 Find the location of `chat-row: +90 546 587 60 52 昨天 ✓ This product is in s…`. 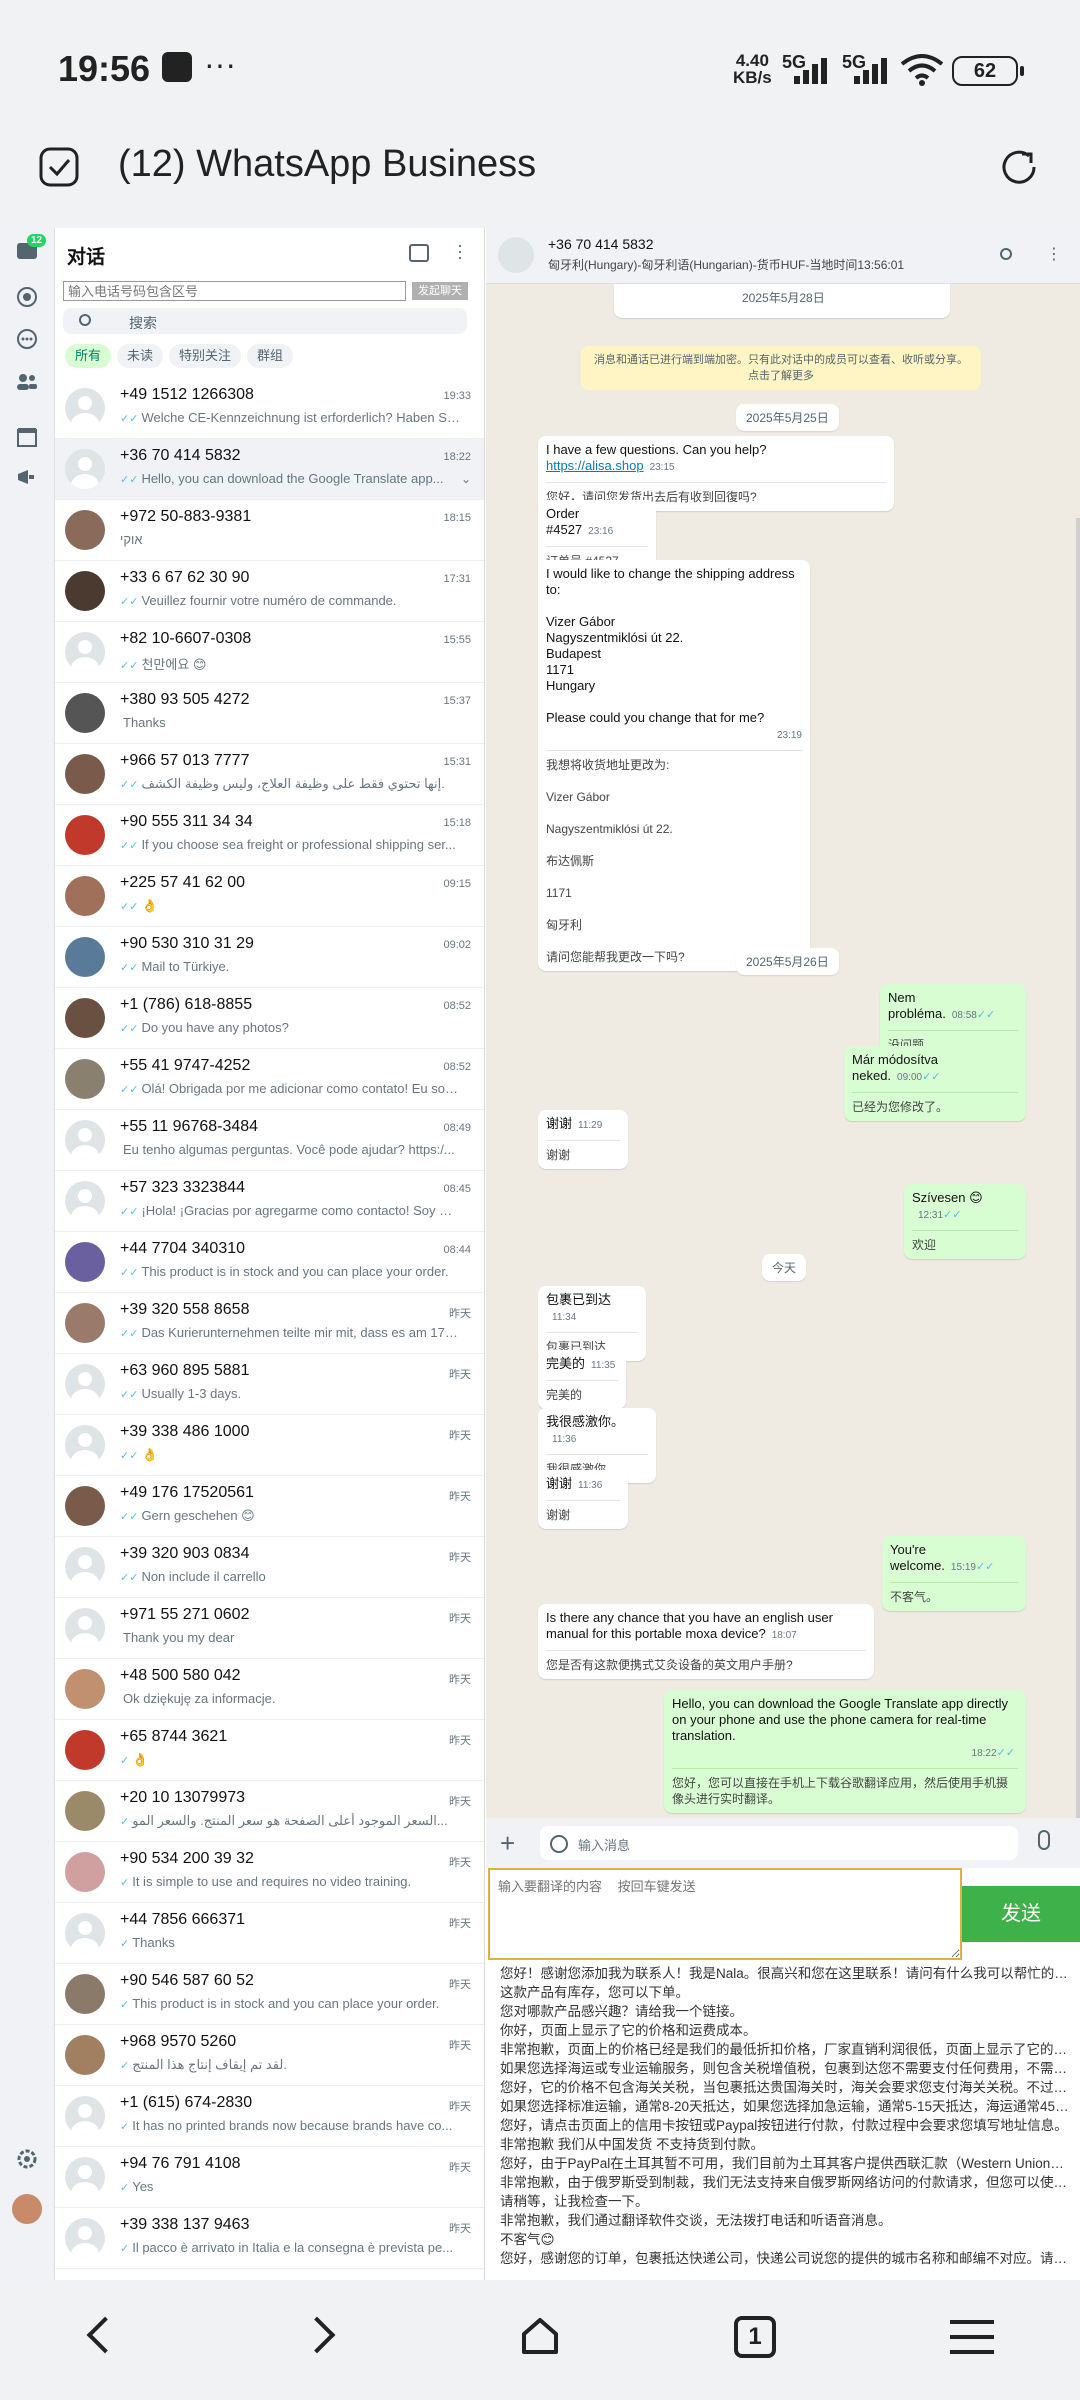

chat-row: +90 546 587 60 52 昨天 ✓ This product is in s… is located at coordinates (269, 1994).